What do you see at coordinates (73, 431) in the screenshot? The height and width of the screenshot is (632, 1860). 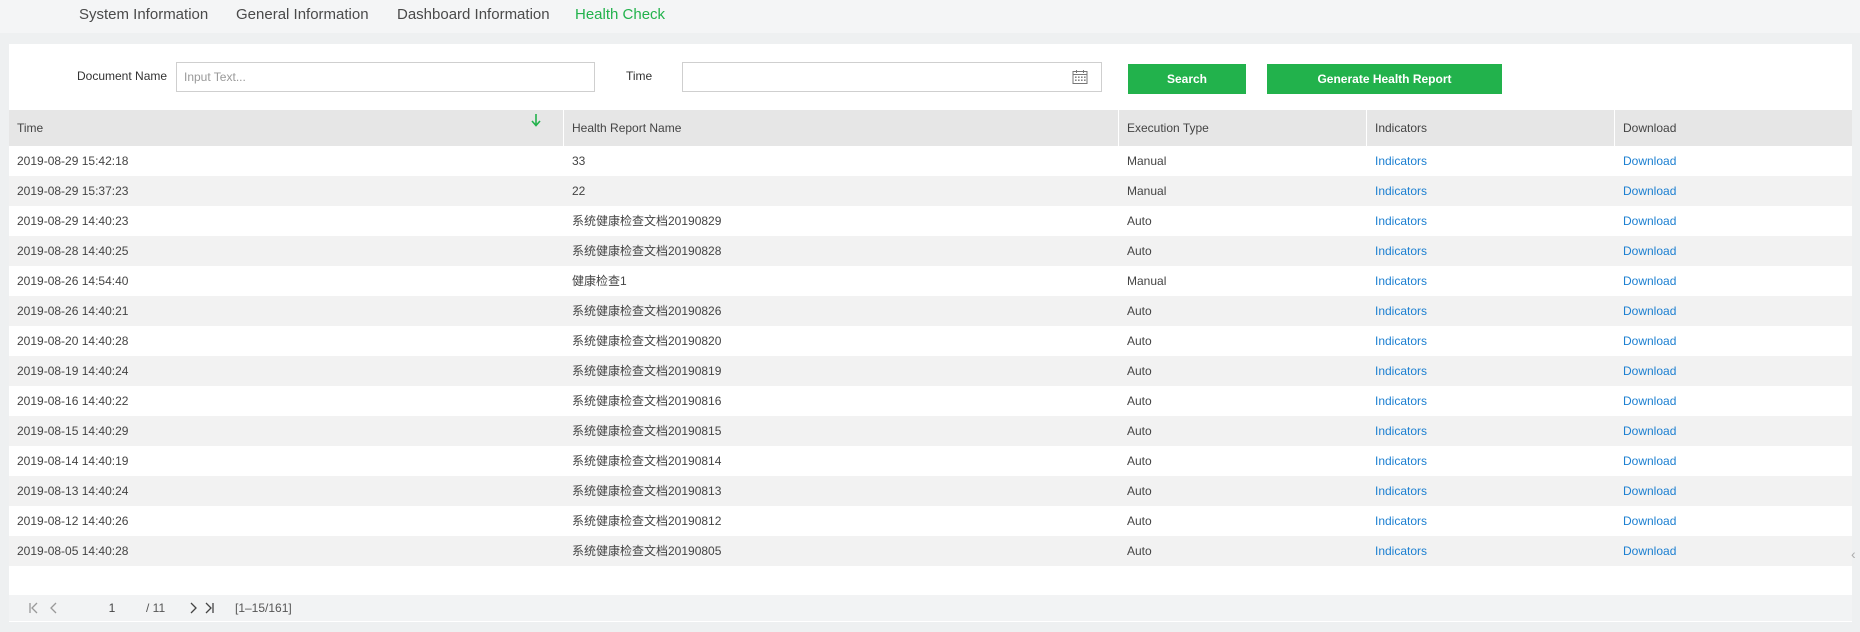 I see `cell-time: 2019-08-15 14:40:29` at bounding box center [73, 431].